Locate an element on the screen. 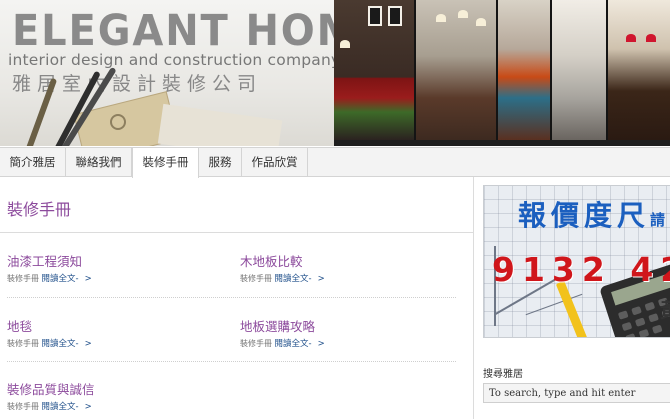  article-title-link: 裝修品質與誠信 is located at coordinates (117, 388).